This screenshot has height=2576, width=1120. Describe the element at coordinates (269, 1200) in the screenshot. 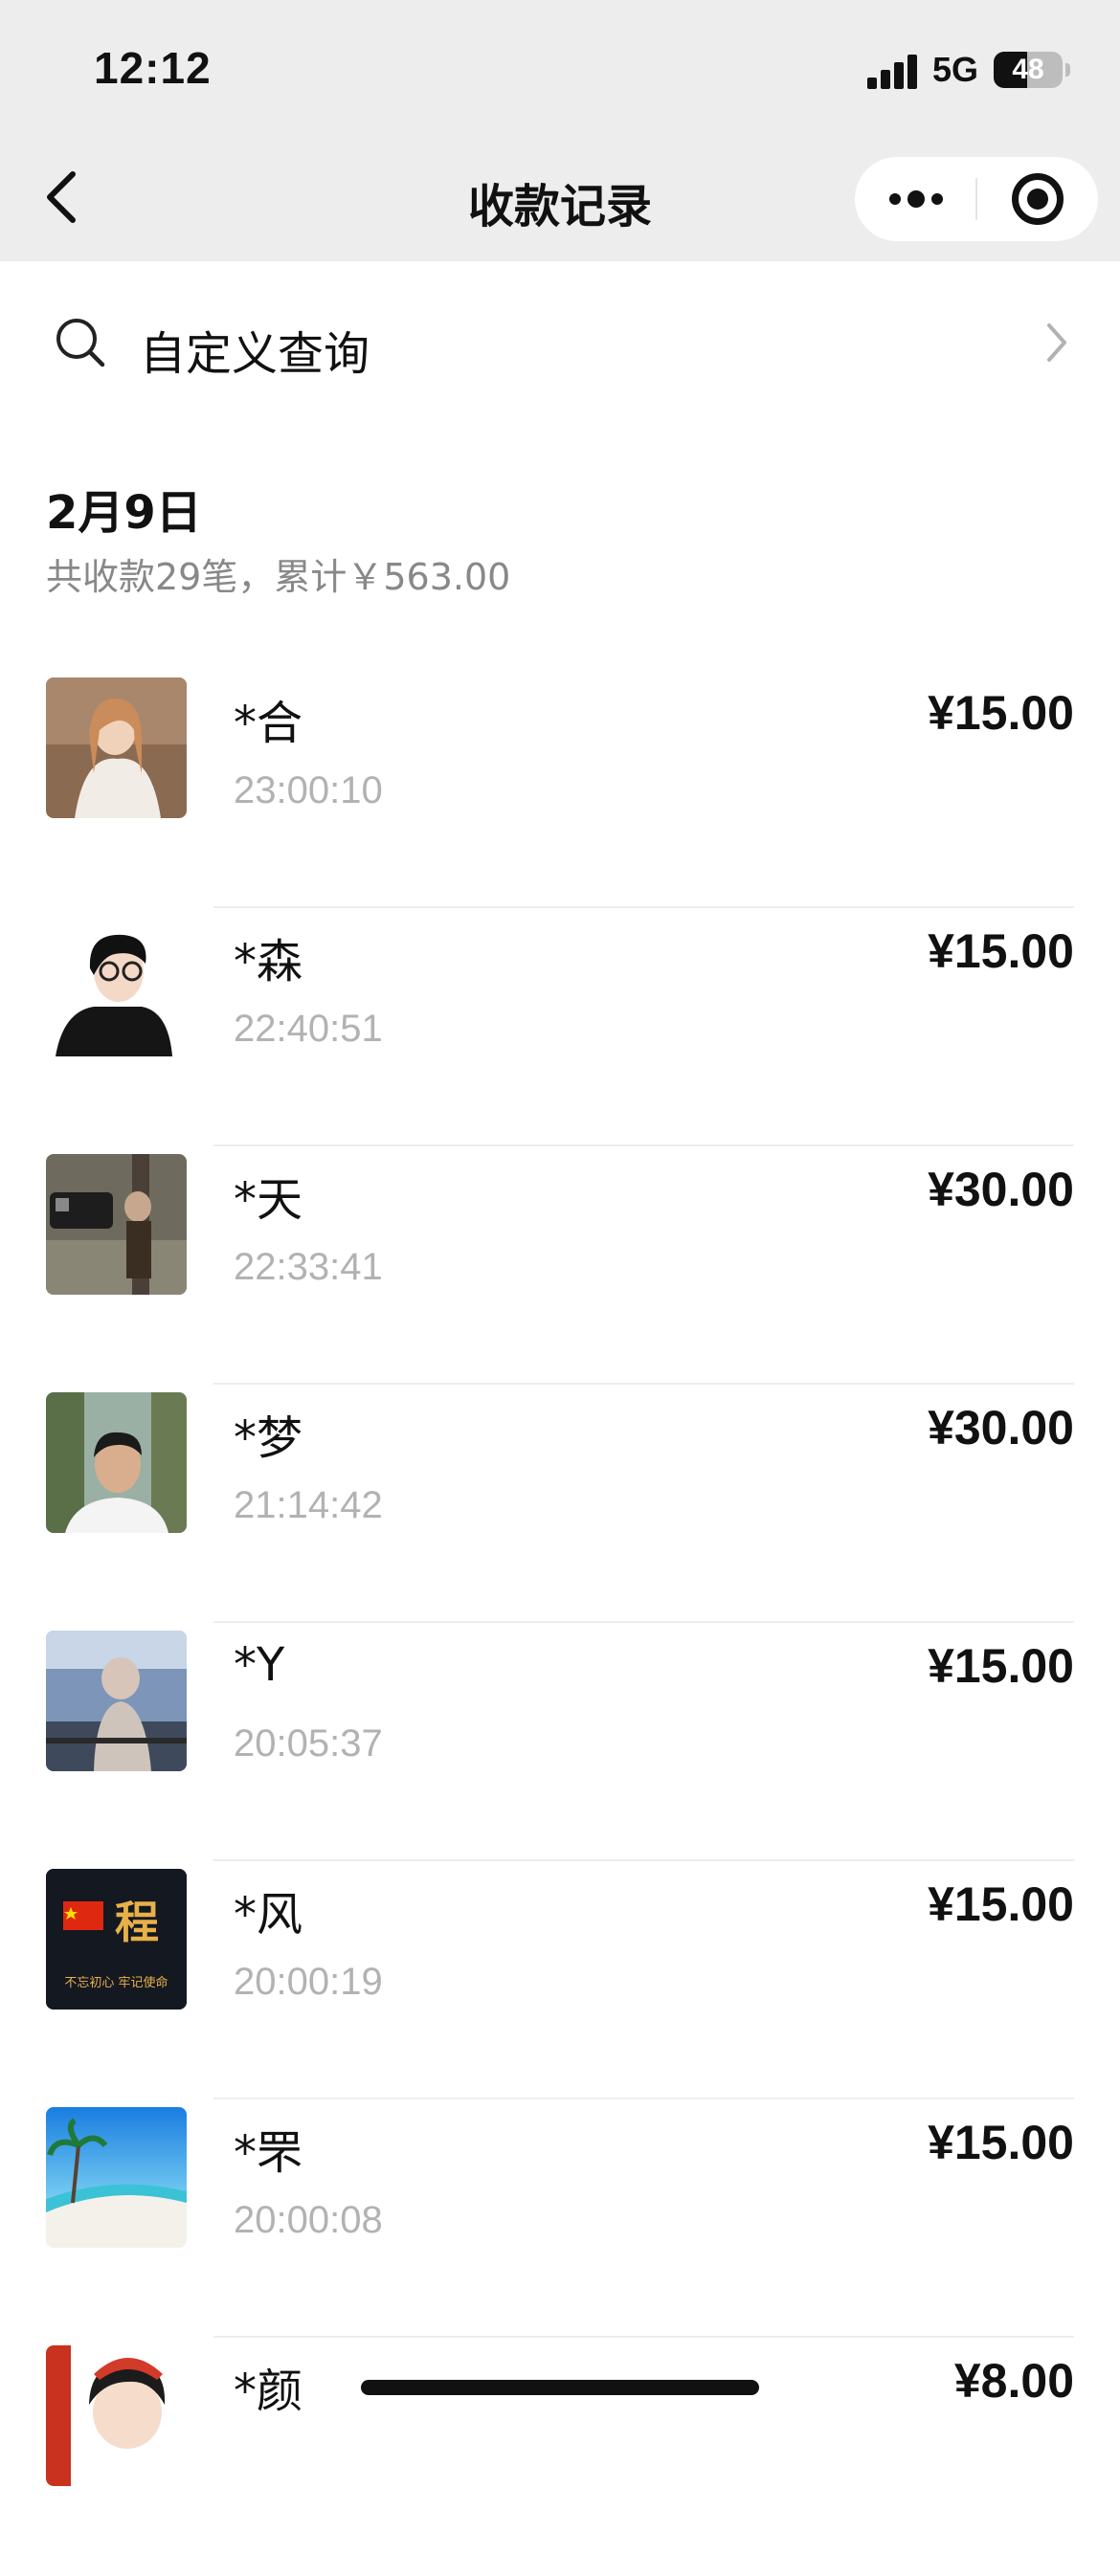

I see `payer-name: *天` at that location.